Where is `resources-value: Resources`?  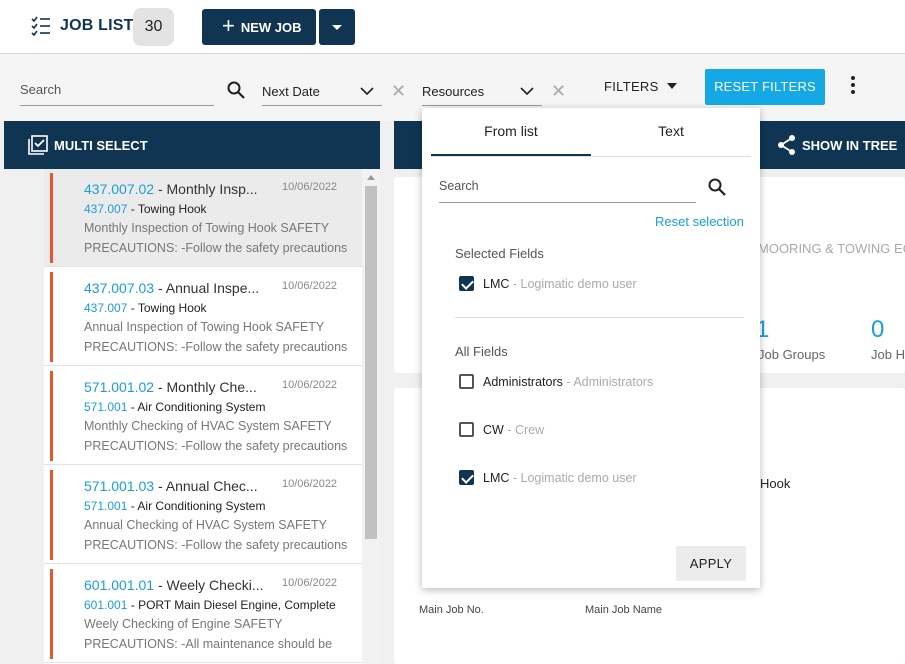
resources-value: Resources is located at coordinates (453, 91).